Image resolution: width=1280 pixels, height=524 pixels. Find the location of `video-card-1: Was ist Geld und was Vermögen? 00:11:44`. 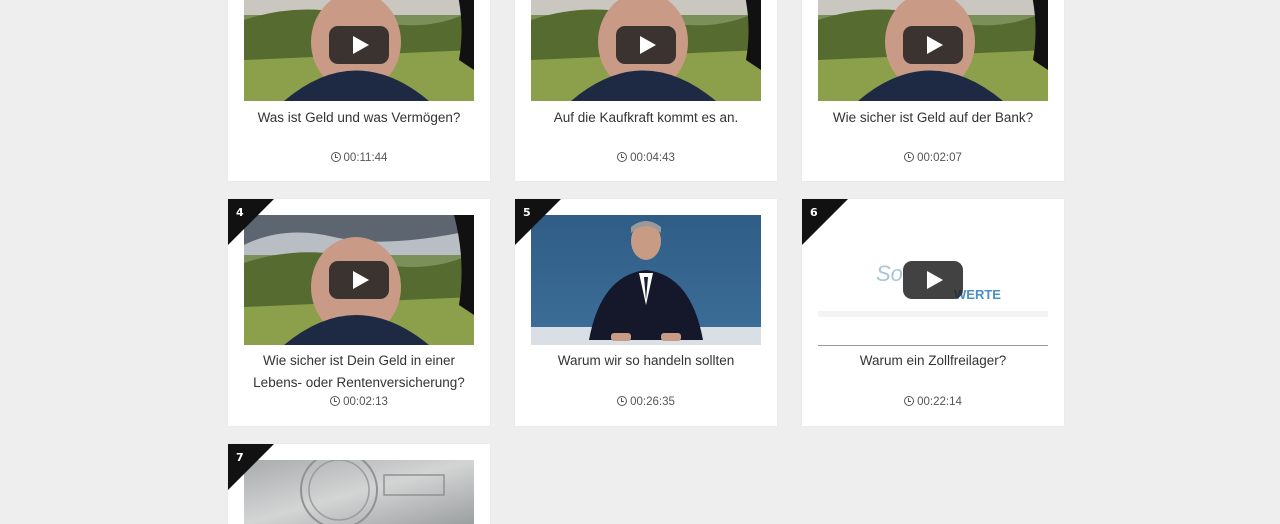

video-card-1: Was ist Geld und was Vermögen? 00:11:44 is located at coordinates (359, 90).